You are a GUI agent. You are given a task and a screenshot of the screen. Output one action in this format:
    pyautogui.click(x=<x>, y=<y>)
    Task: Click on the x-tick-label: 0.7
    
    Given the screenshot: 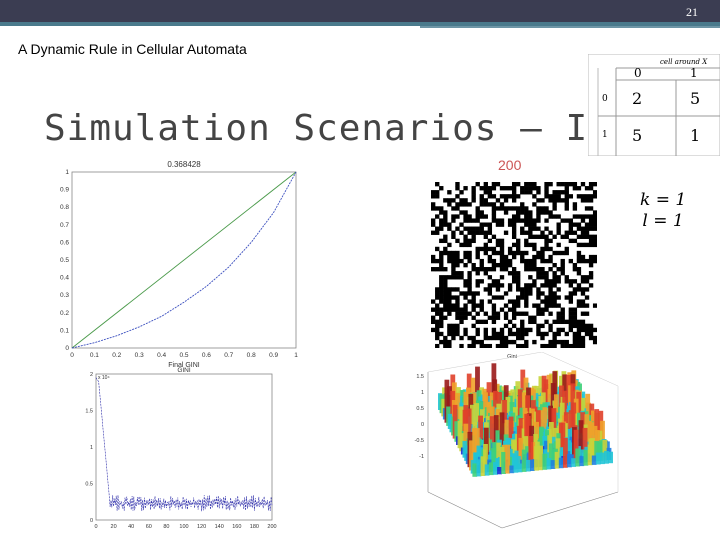 What is the action you would take?
    pyautogui.click(x=228, y=355)
    